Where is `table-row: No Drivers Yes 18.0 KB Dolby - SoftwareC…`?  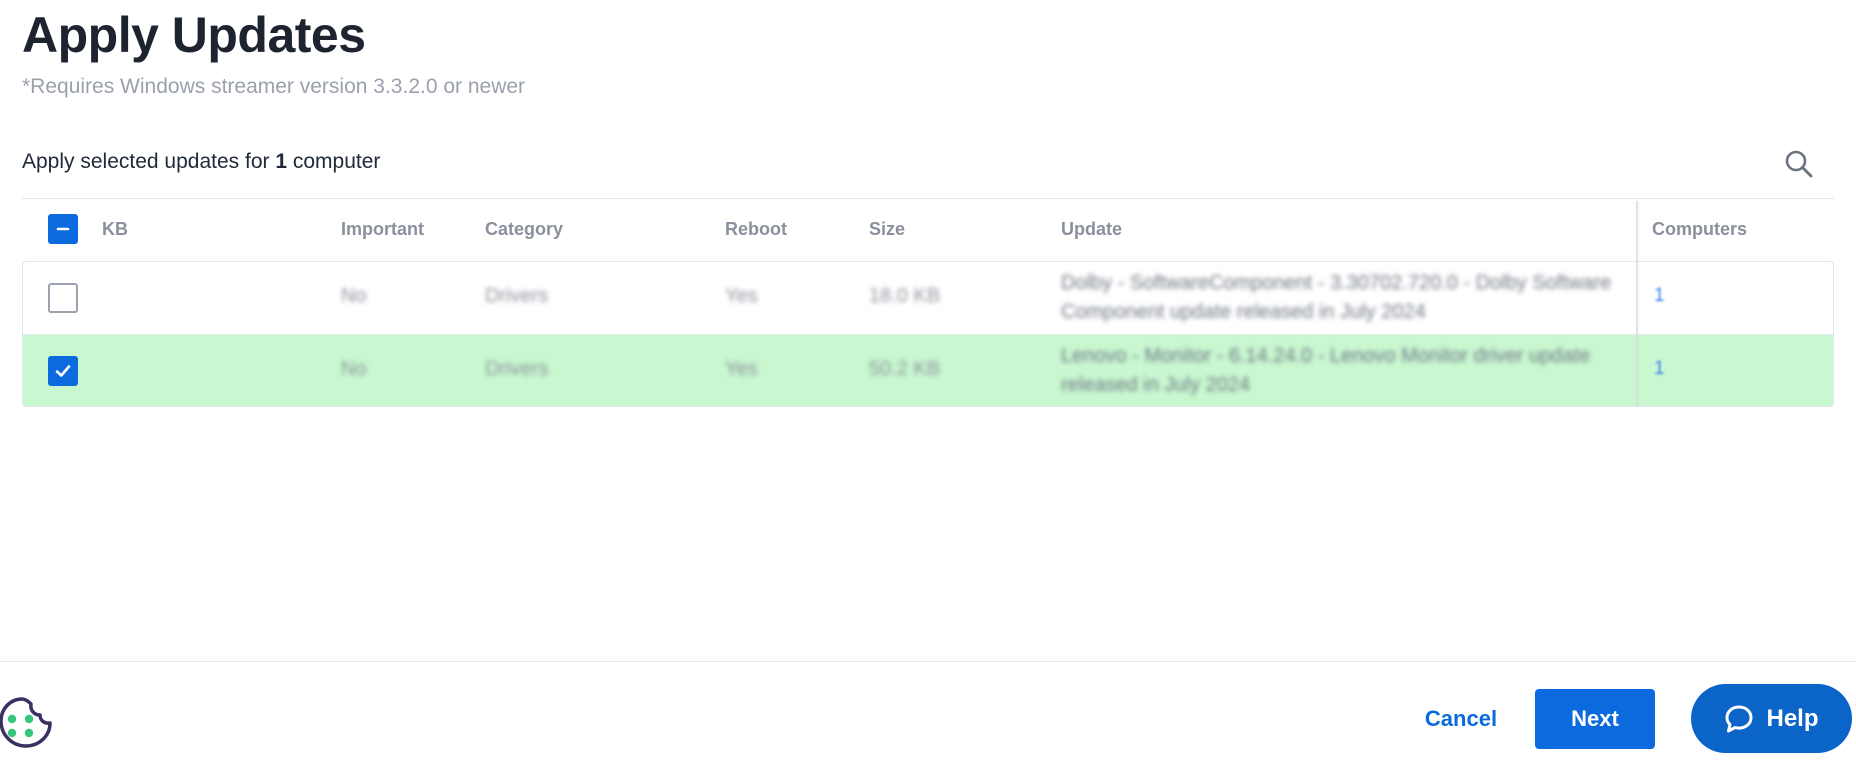
table-row: No Drivers Yes 18.0 KB Dolby - SoftwareC… is located at coordinates (928, 298).